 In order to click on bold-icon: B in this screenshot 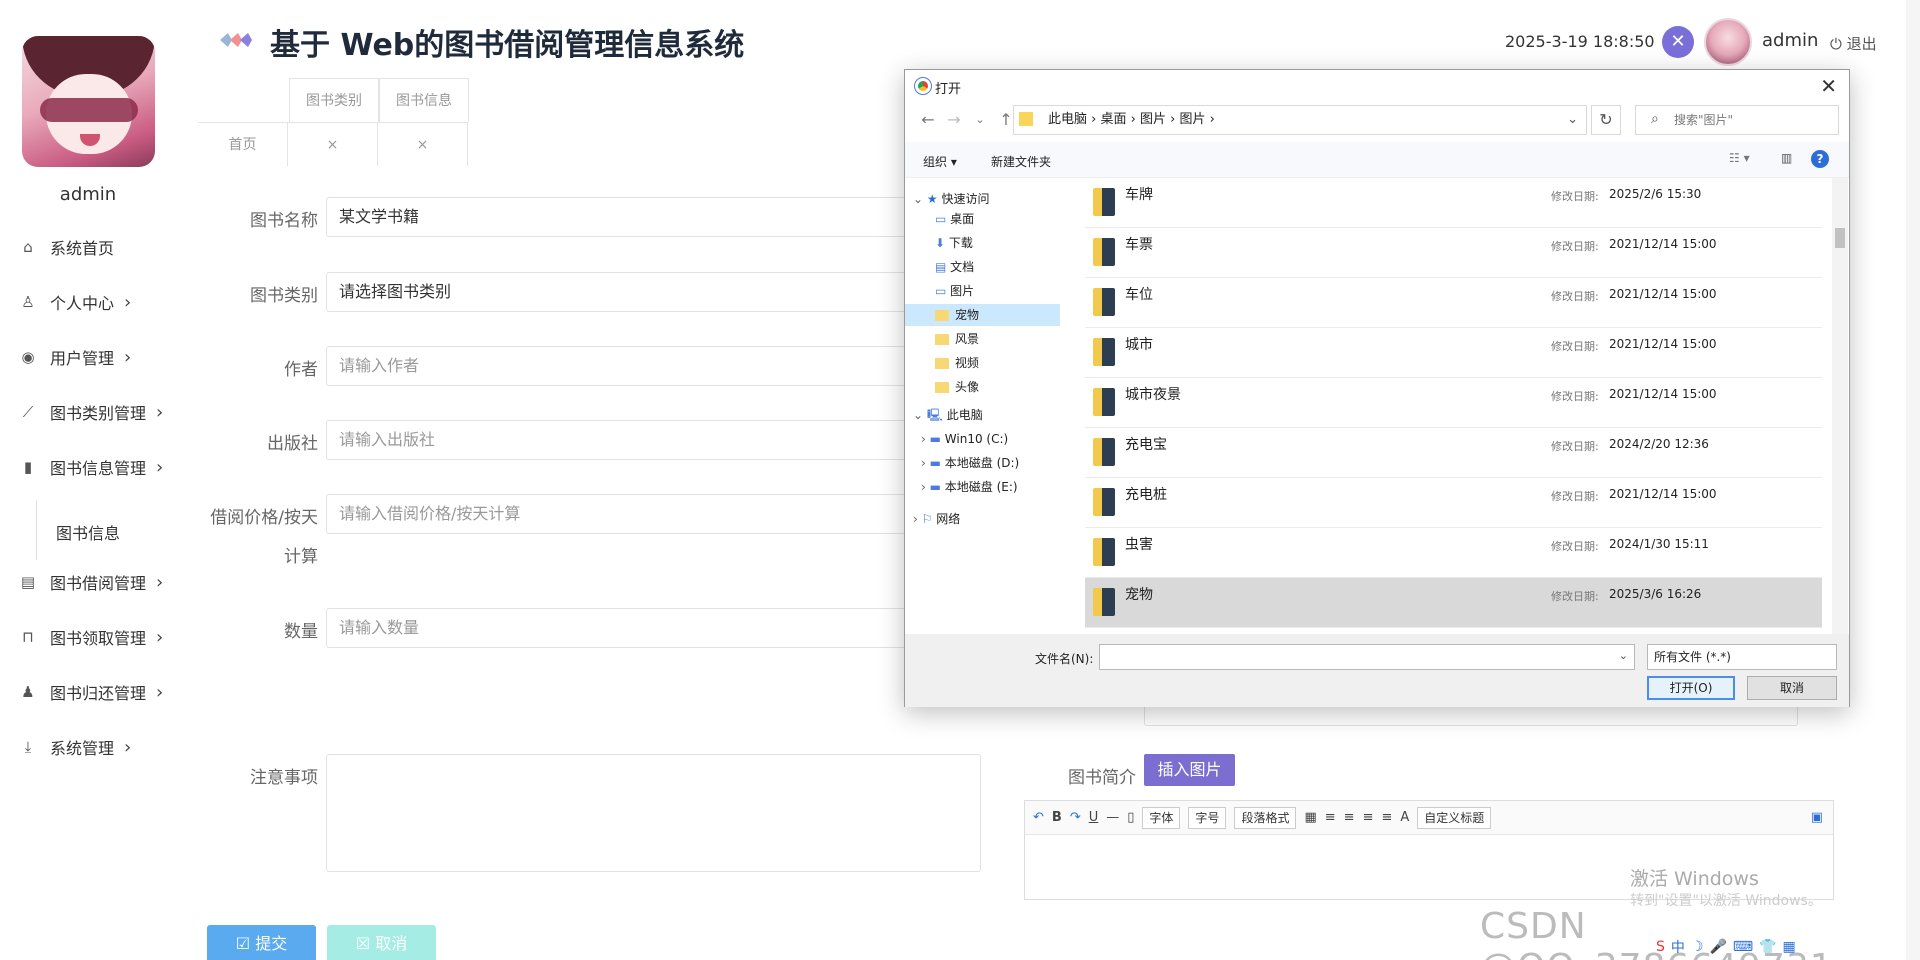, I will do `click(1057, 817)`.